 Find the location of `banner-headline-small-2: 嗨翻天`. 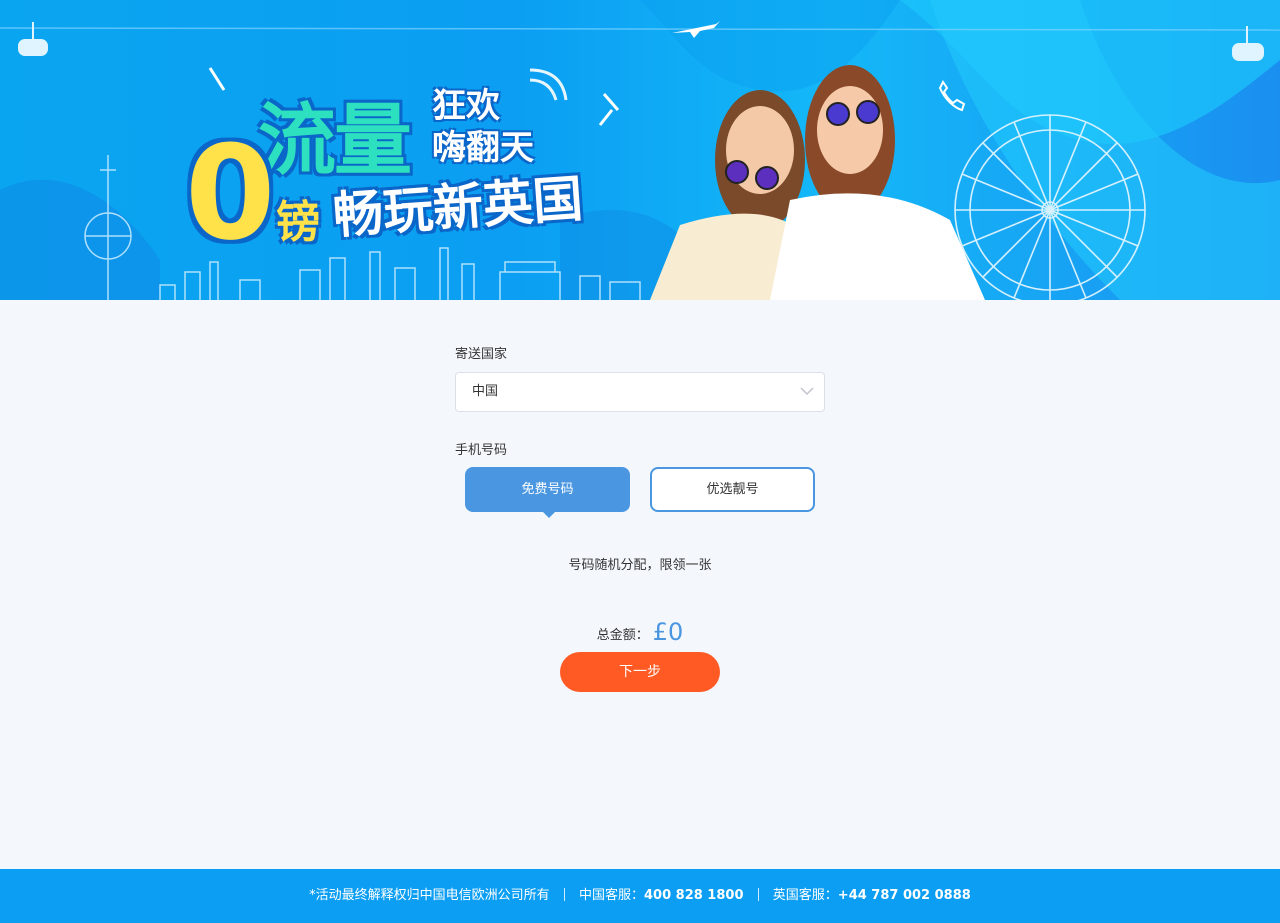

banner-headline-small-2: 嗨翻天 is located at coordinates (483, 148).